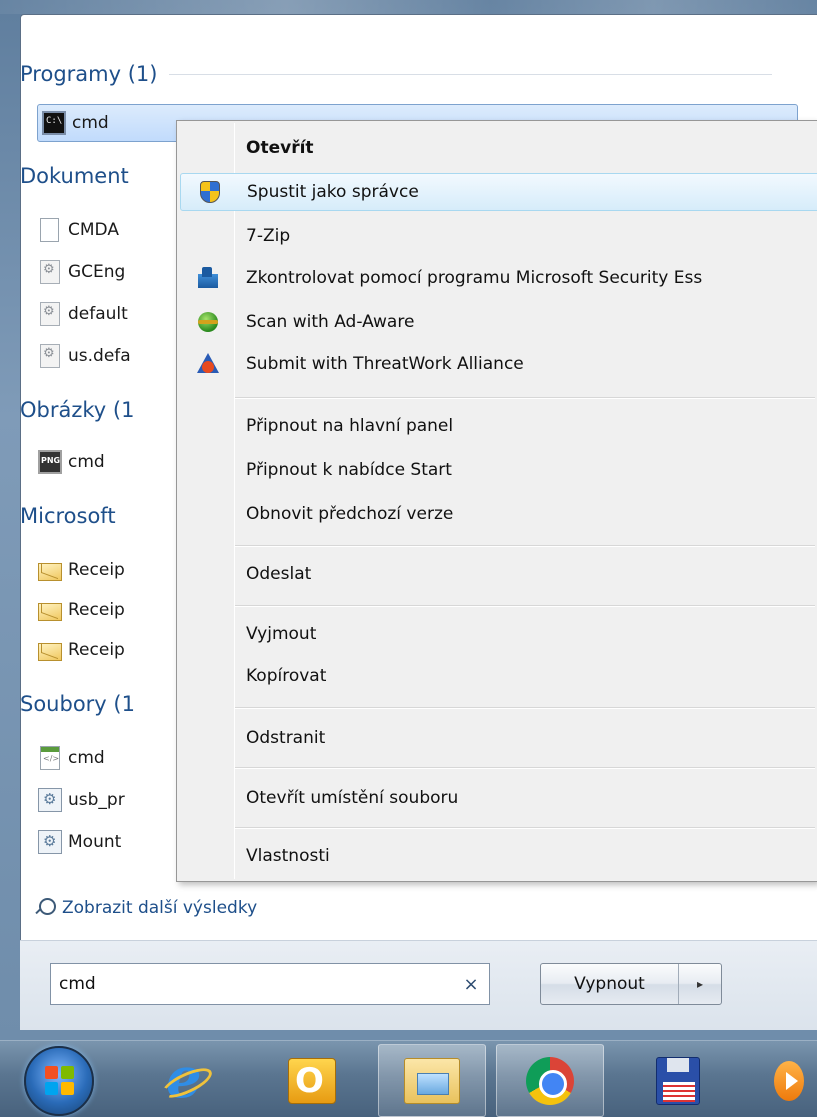 The width and height of the screenshot is (817, 1117). I want to click on menu-item-submit-threatwork: Submit with ThreatWork Alliance, so click(498, 364).